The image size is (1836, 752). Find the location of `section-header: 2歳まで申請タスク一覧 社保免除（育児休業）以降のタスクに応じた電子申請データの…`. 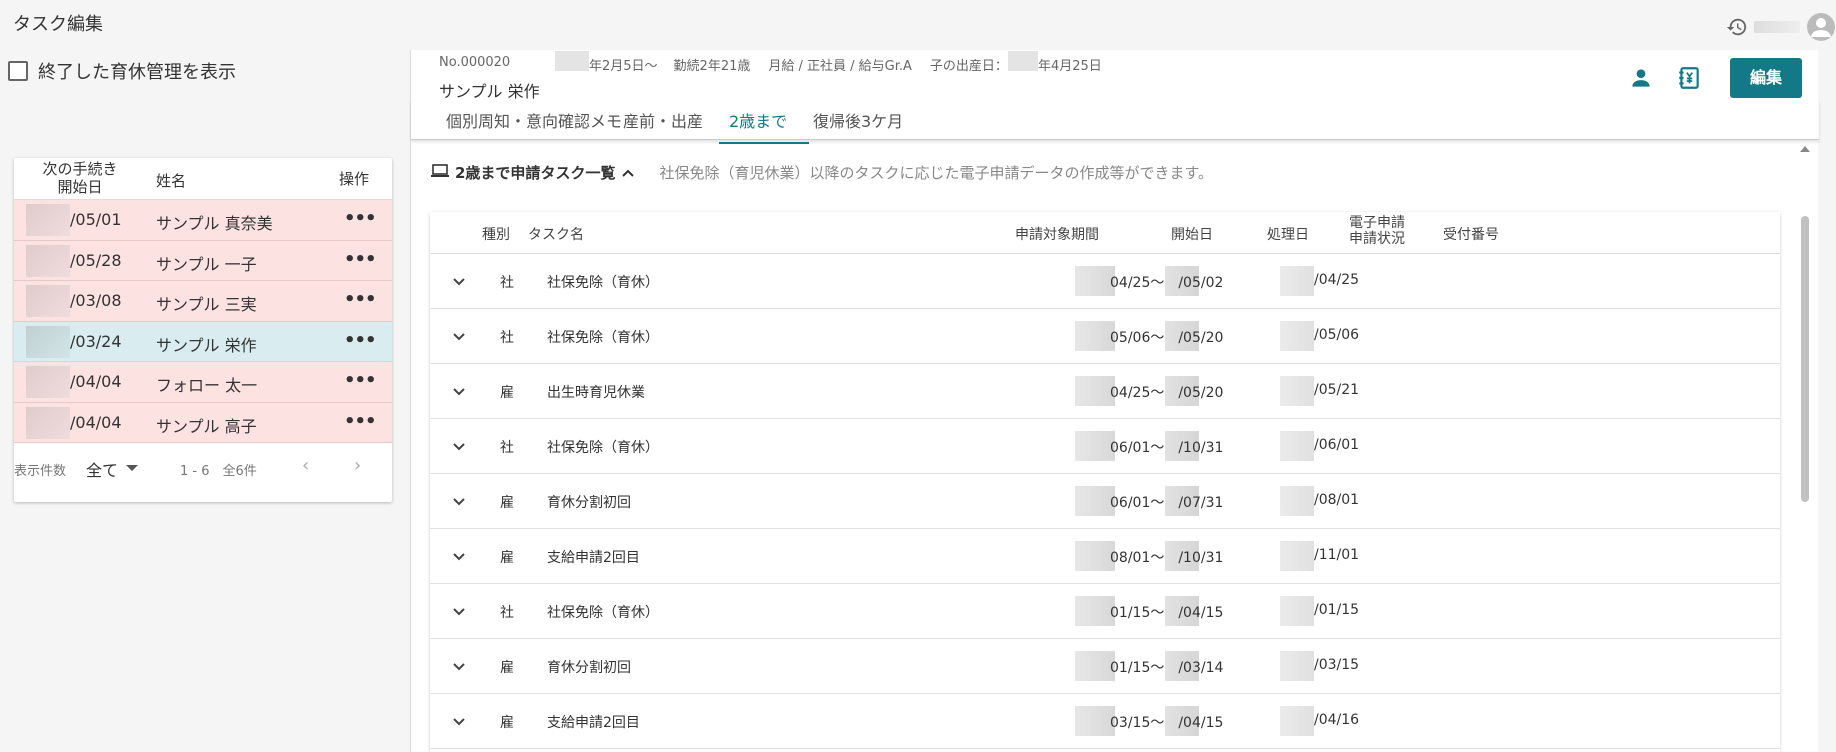

section-header: 2歳まで申請タスク一覧 社保免除（育児休業）以降のタスクに応じた電子申請データの… is located at coordinates (822, 172).